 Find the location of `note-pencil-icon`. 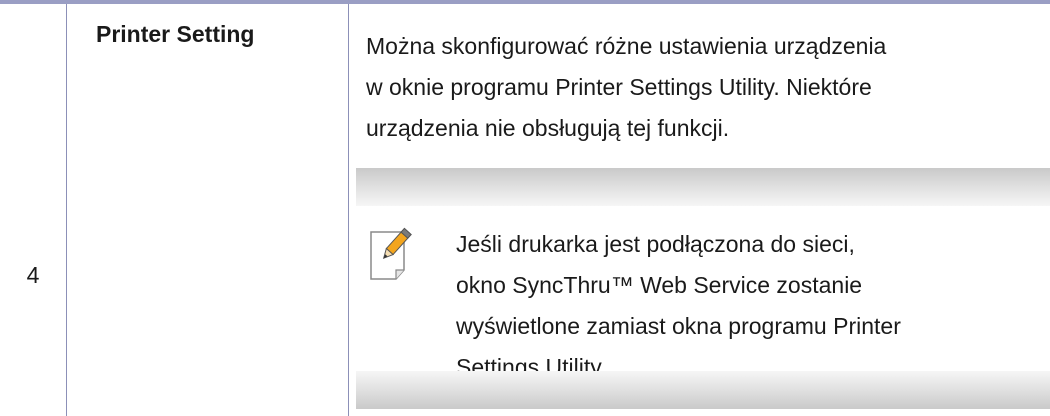

note-pencil-icon is located at coordinates (391, 253).